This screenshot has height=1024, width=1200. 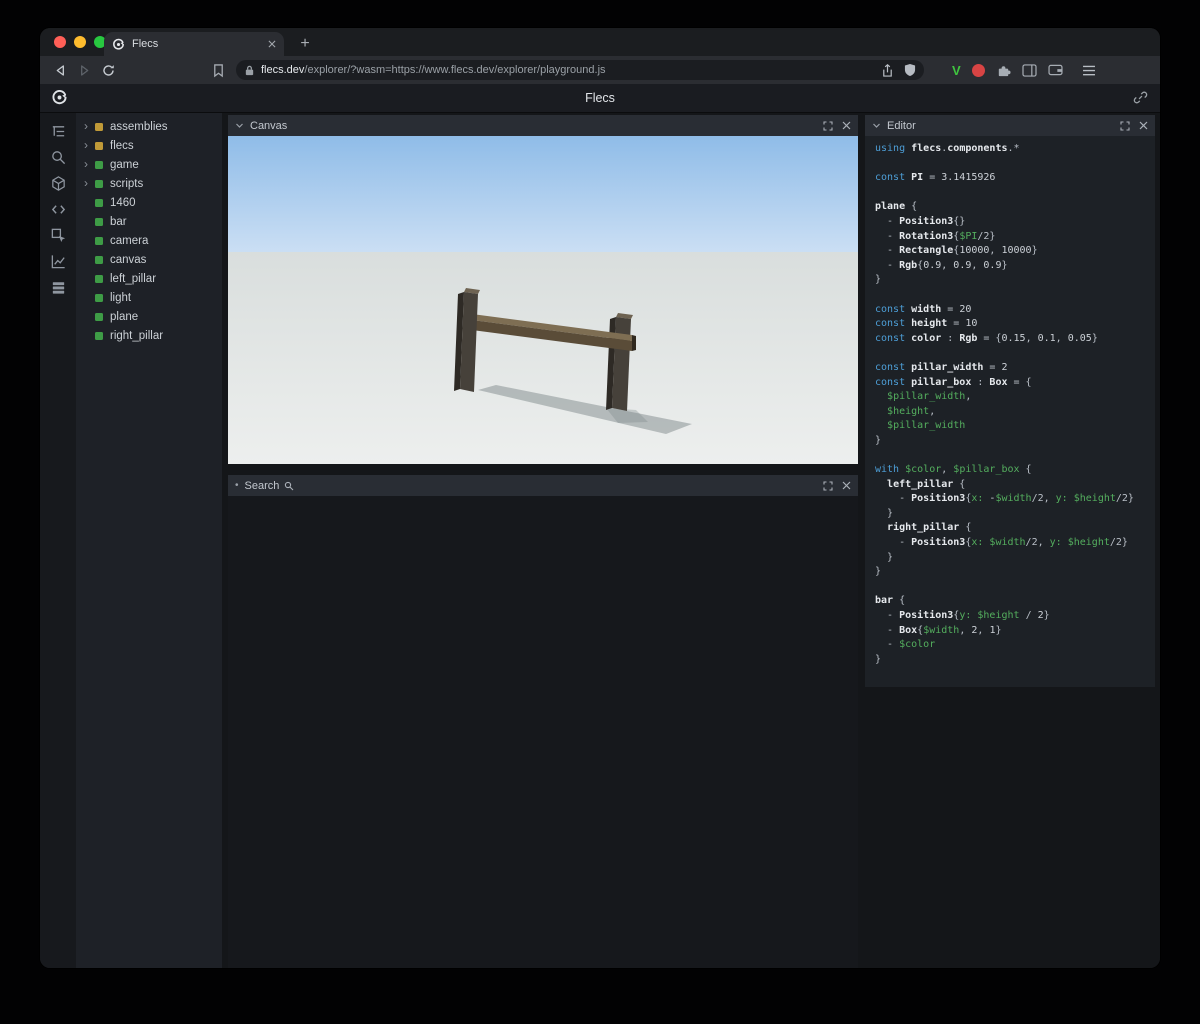 I want to click on entity-label: left_pillar, so click(x=133, y=278).